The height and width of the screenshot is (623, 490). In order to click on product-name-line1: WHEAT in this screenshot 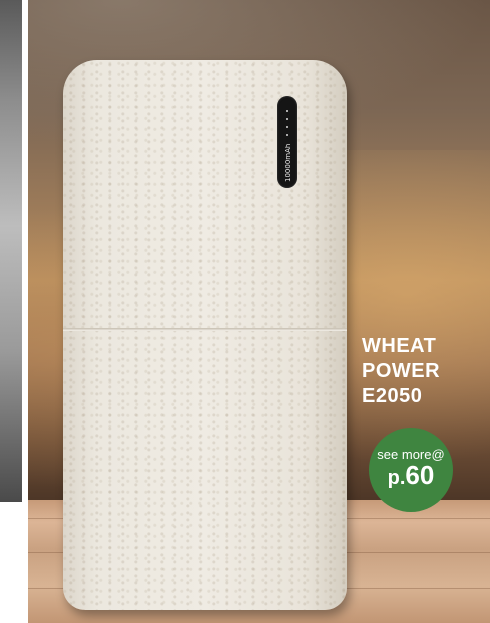, I will do `click(399, 346)`.